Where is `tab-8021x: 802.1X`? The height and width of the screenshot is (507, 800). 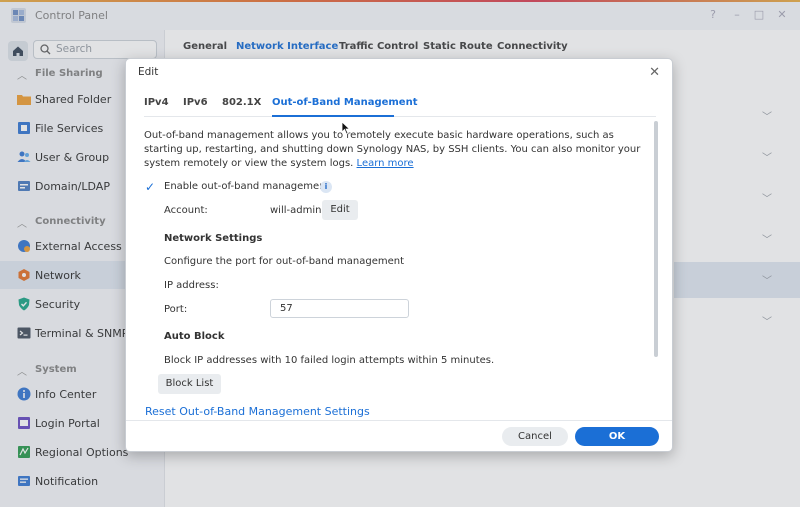
tab-8021x: 802.1X is located at coordinates (241, 102).